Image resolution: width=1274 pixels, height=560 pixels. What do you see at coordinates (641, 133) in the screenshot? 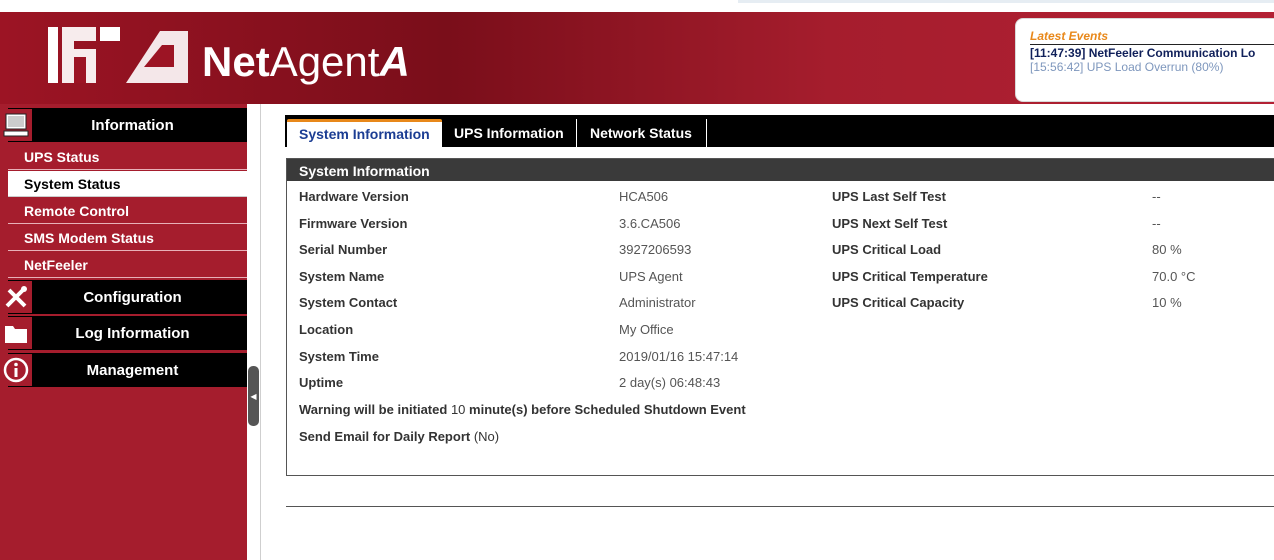
I see `tab-network-status: Network Status` at bounding box center [641, 133].